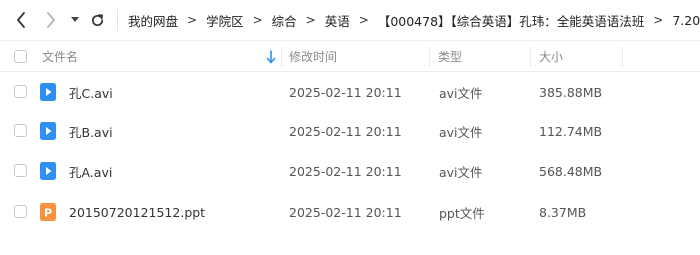 The image size is (700, 255). What do you see at coordinates (137, 212) in the screenshot?
I see `file-name: 20150720121512.ppt` at bounding box center [137, 212].